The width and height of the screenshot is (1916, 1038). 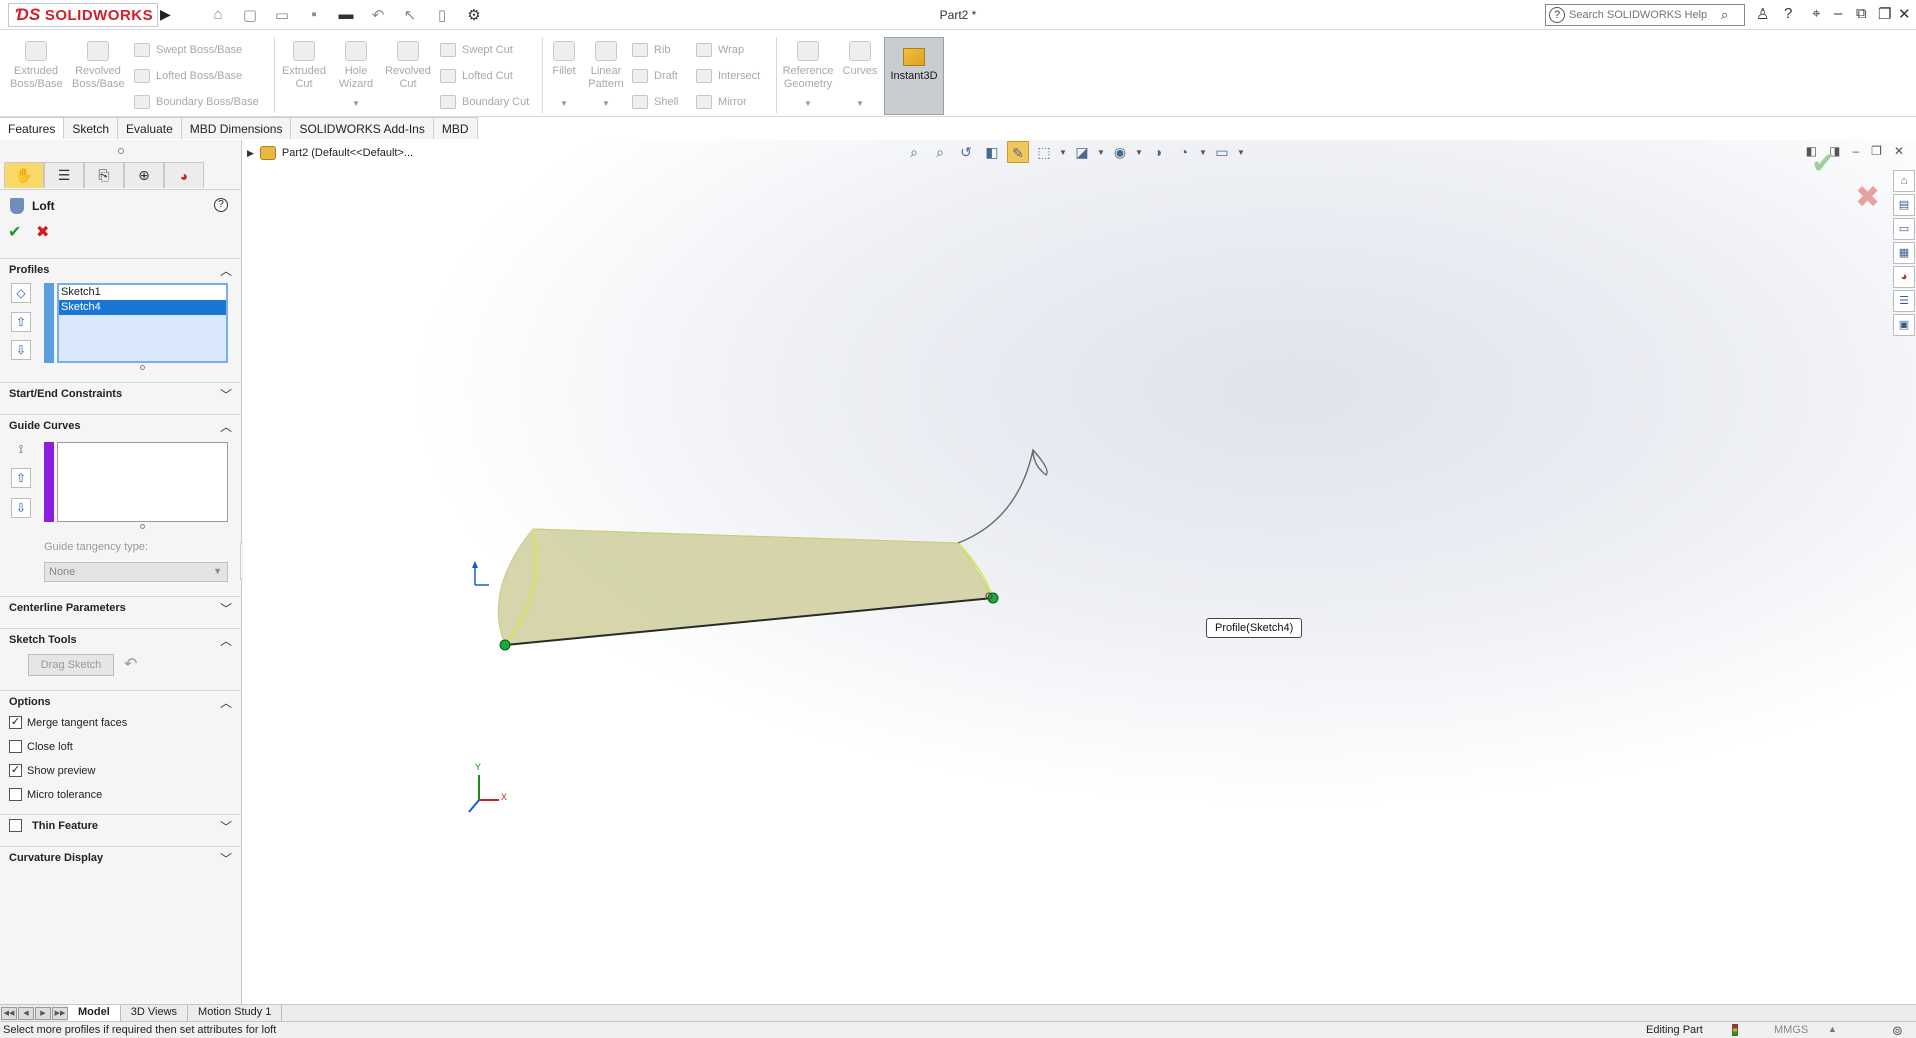 What do you see at coordinates (155, 1013) in the screenshot?
I see `tab-3d-views: 3D Views` at bounding box center [155, 1013].